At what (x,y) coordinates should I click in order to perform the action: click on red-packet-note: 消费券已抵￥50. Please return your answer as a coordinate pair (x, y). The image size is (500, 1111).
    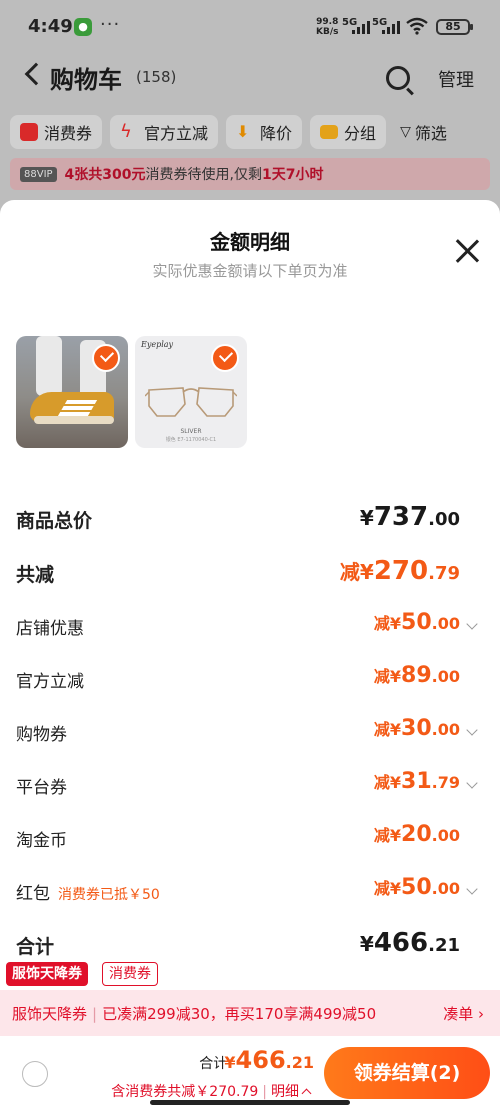
    Looking at the image, I should click on (109, 895).